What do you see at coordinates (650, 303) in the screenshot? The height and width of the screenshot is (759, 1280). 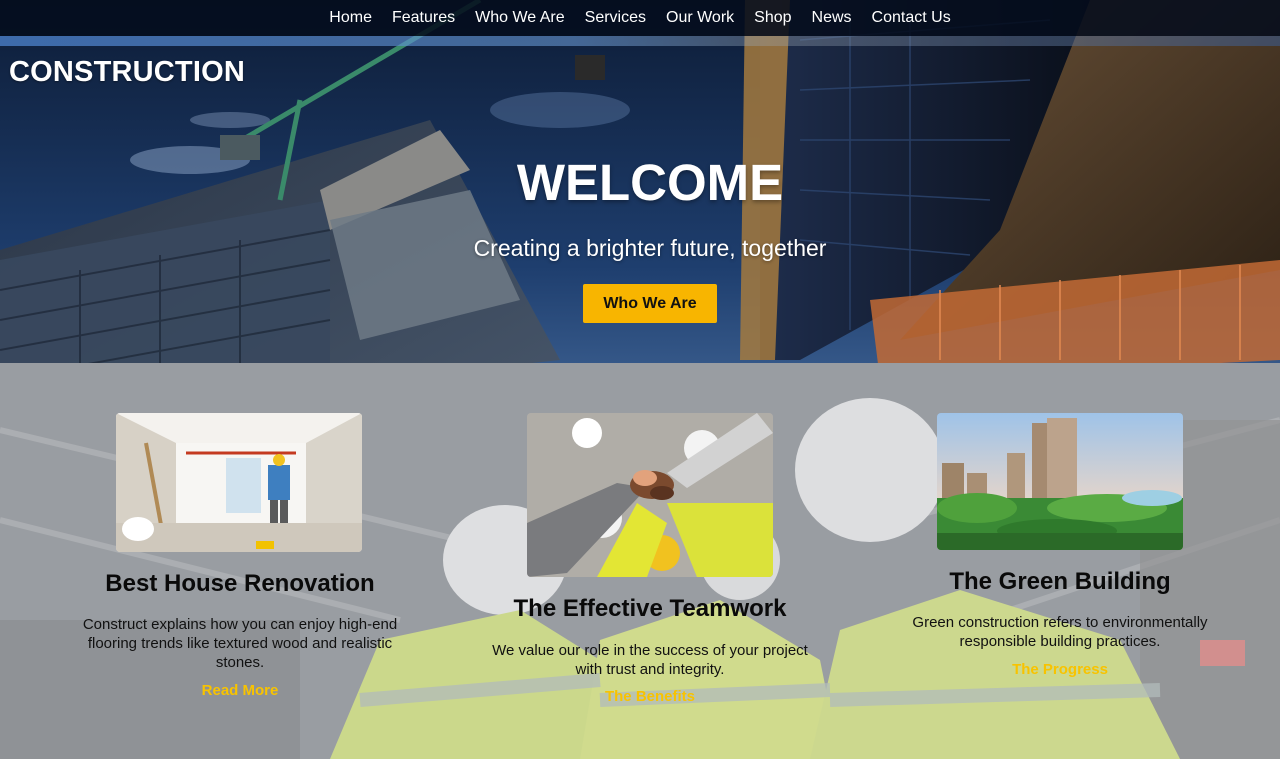 I see `who-we-are-button: Who We Are` at bounding box center [650, 303].